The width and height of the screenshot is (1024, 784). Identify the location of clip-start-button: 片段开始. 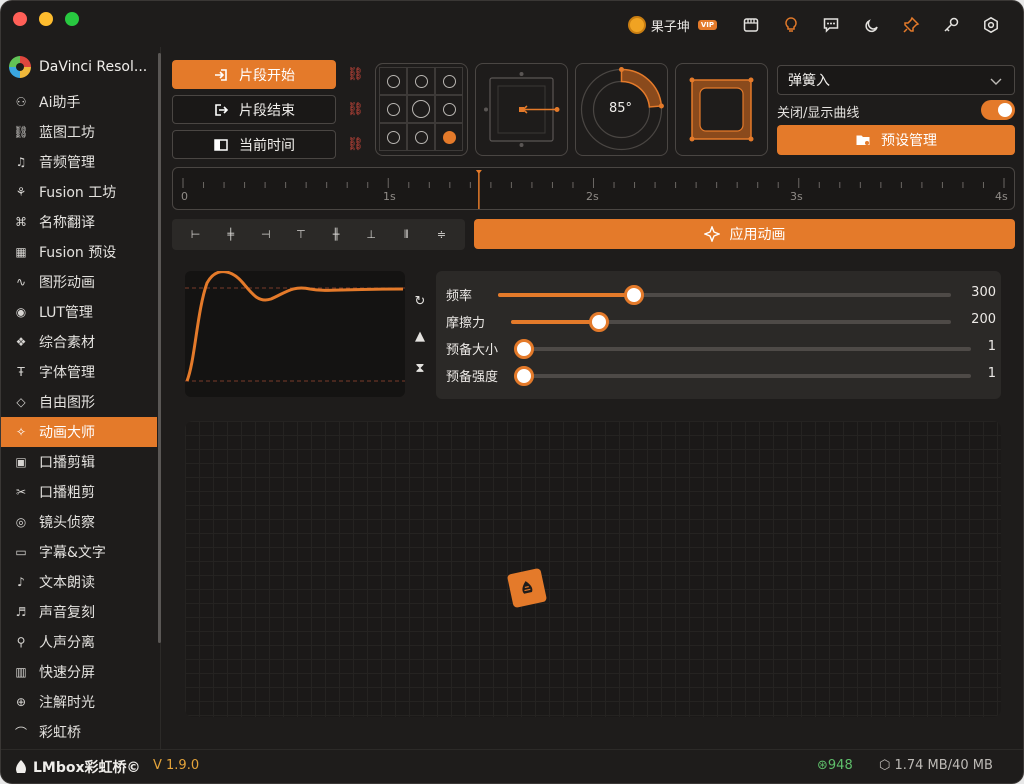
(254, 74).